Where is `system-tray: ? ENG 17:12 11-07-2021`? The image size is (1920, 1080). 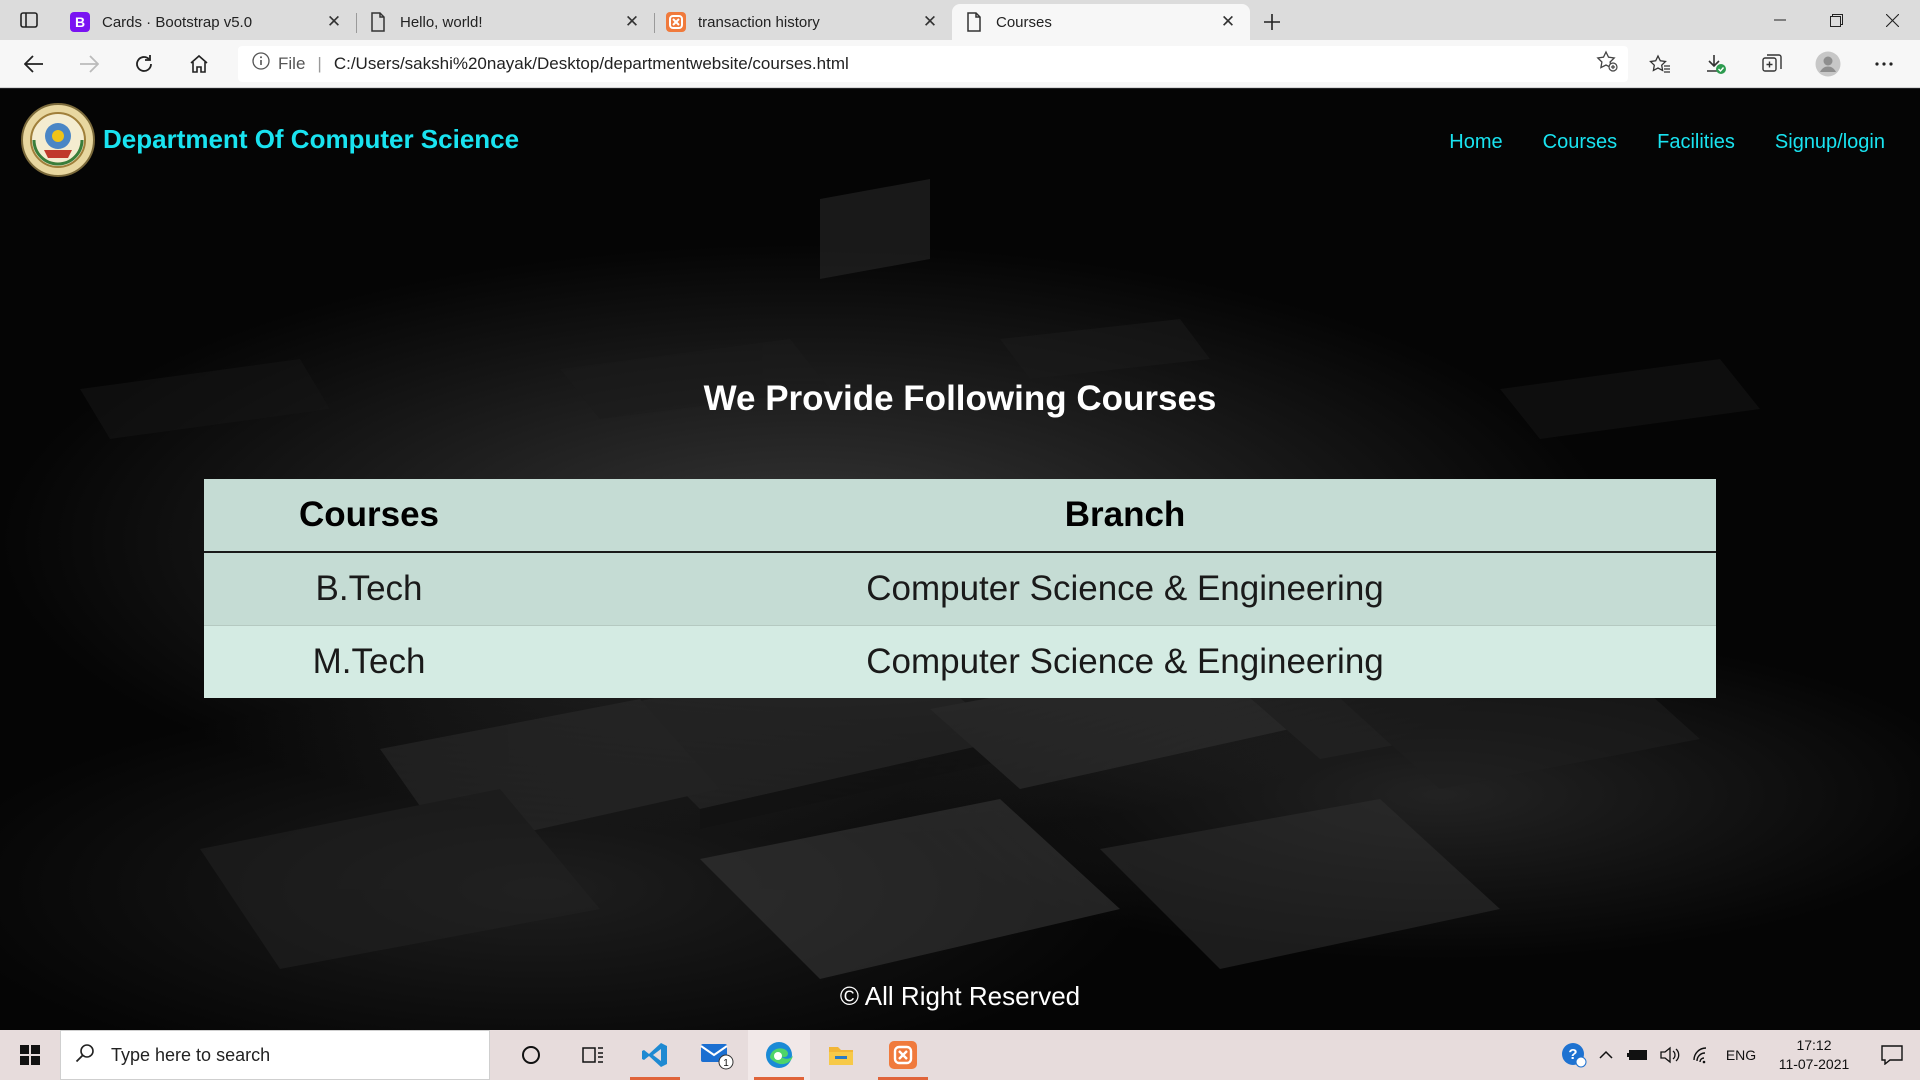 system-tray: ? ENG 17:12 11-07-2021 is located at coordinates (1739, 1055).